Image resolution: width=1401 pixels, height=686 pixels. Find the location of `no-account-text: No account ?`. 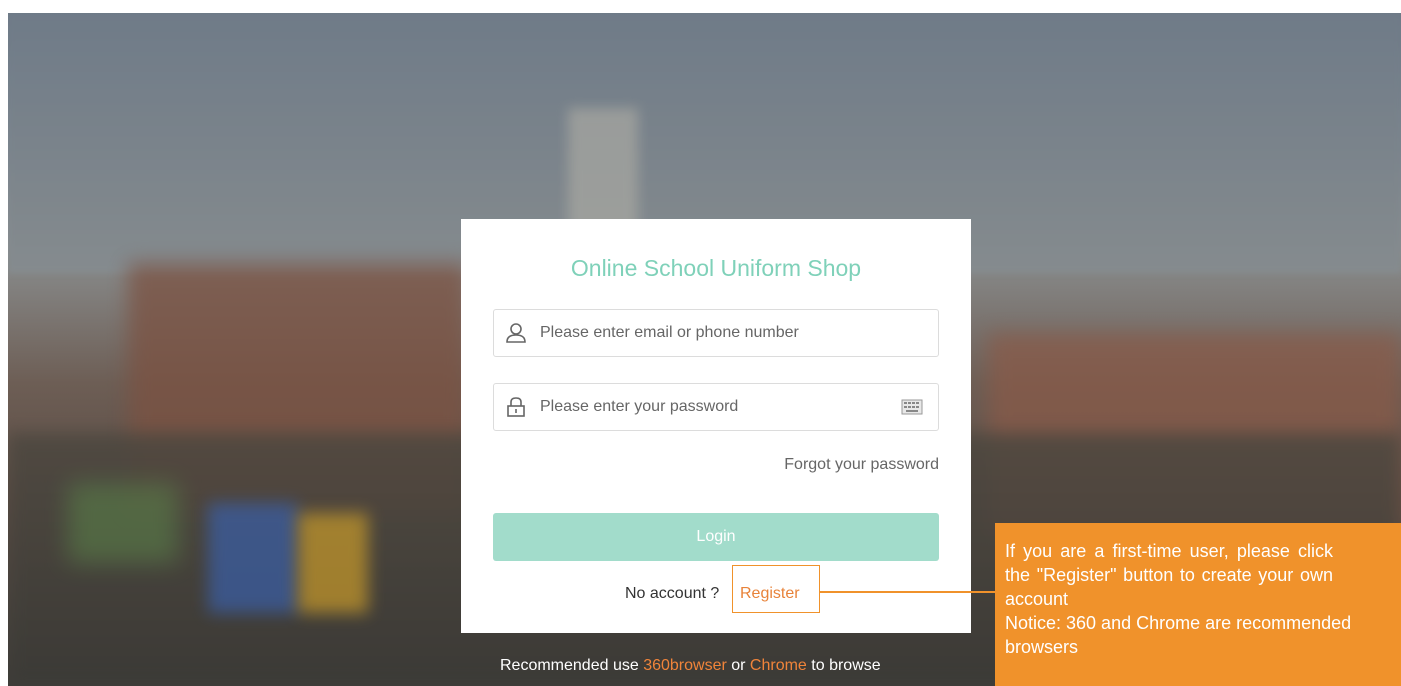

no-account-text: No account ? is located at coordinates (672, 593).